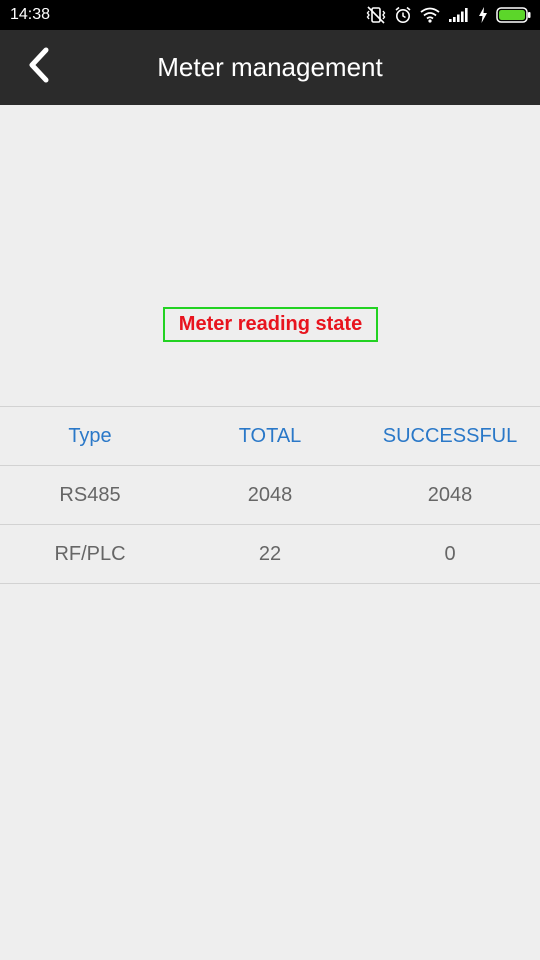 This screenshot has height=960, width=540. I want to click on table-row: RS485 2048 2048, so click(270, 495).